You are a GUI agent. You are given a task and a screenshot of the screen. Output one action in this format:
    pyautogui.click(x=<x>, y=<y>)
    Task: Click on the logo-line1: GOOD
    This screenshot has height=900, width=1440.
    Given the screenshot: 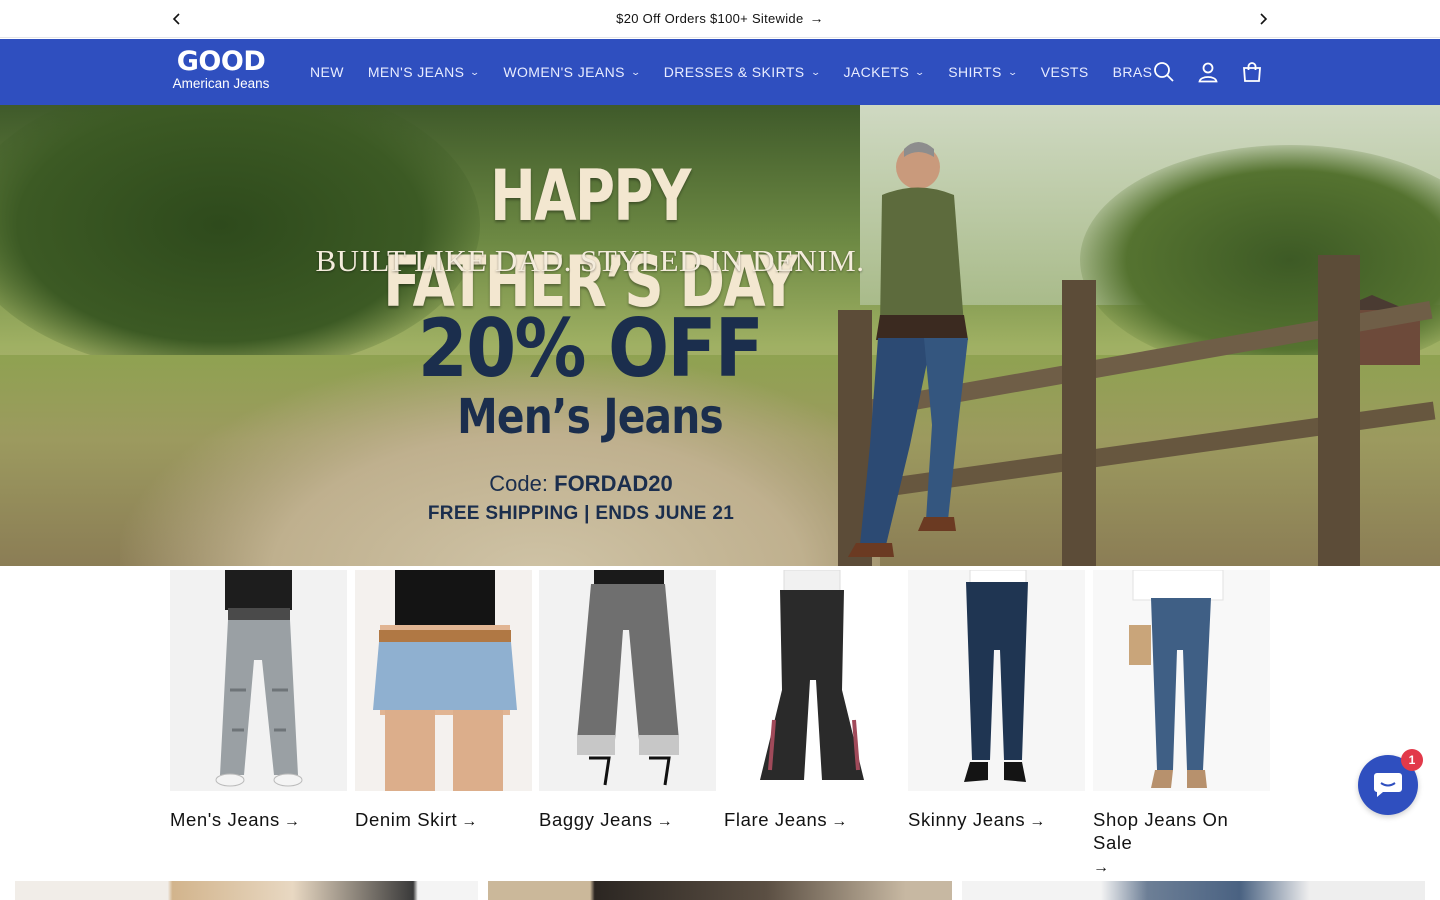 What is the action you would take?
    pyautogui.click(x=221, y=61)
    